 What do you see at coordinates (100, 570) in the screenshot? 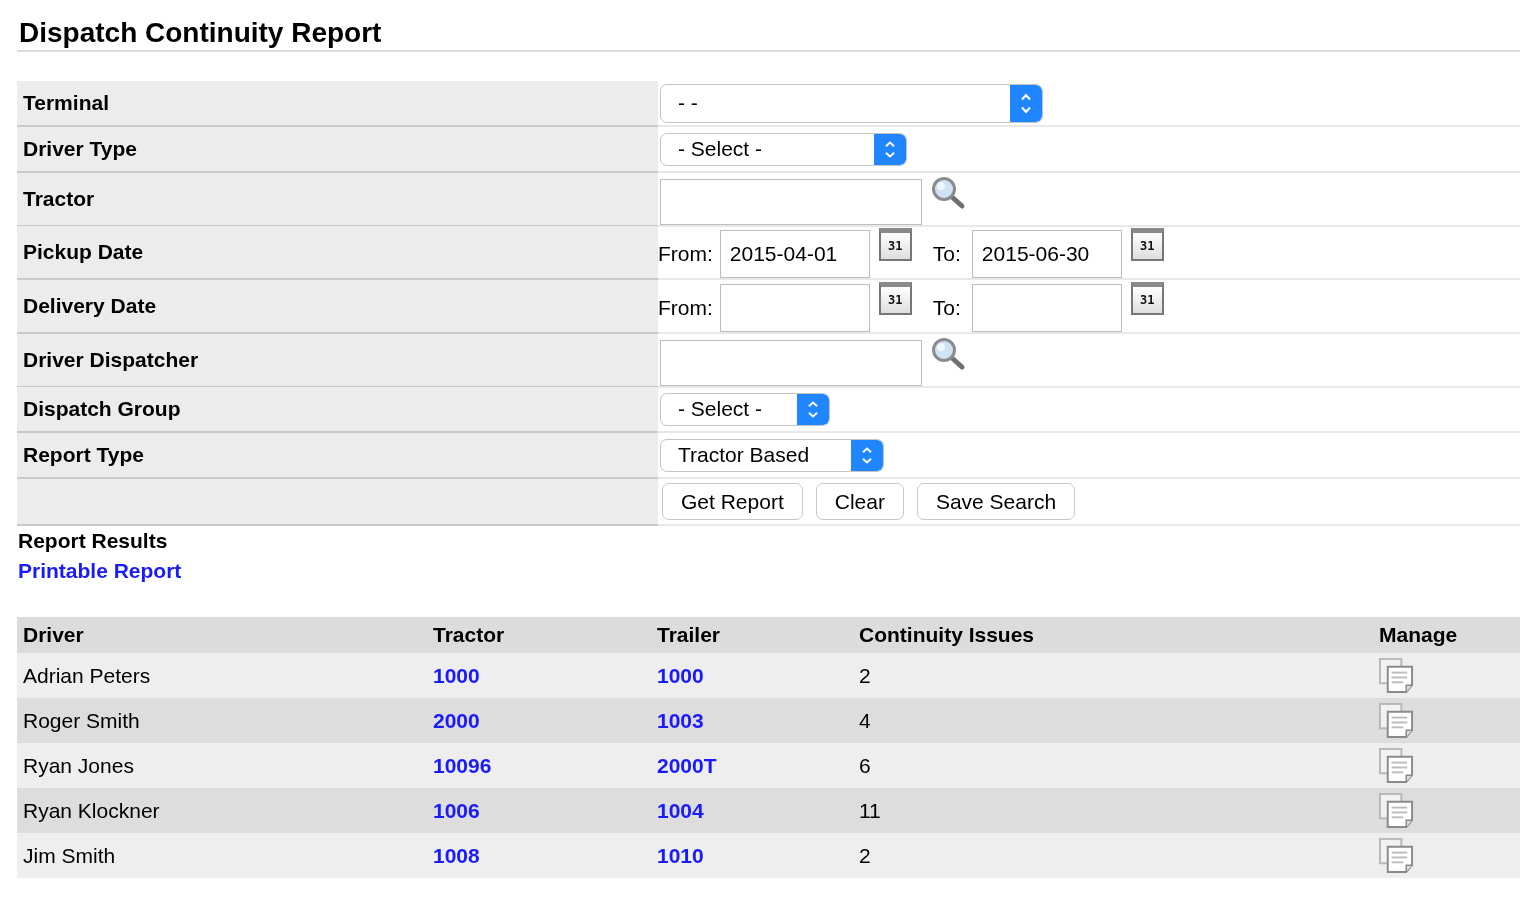
I see `printable-report-link: Printable Report` at bounding box center [100, 570].